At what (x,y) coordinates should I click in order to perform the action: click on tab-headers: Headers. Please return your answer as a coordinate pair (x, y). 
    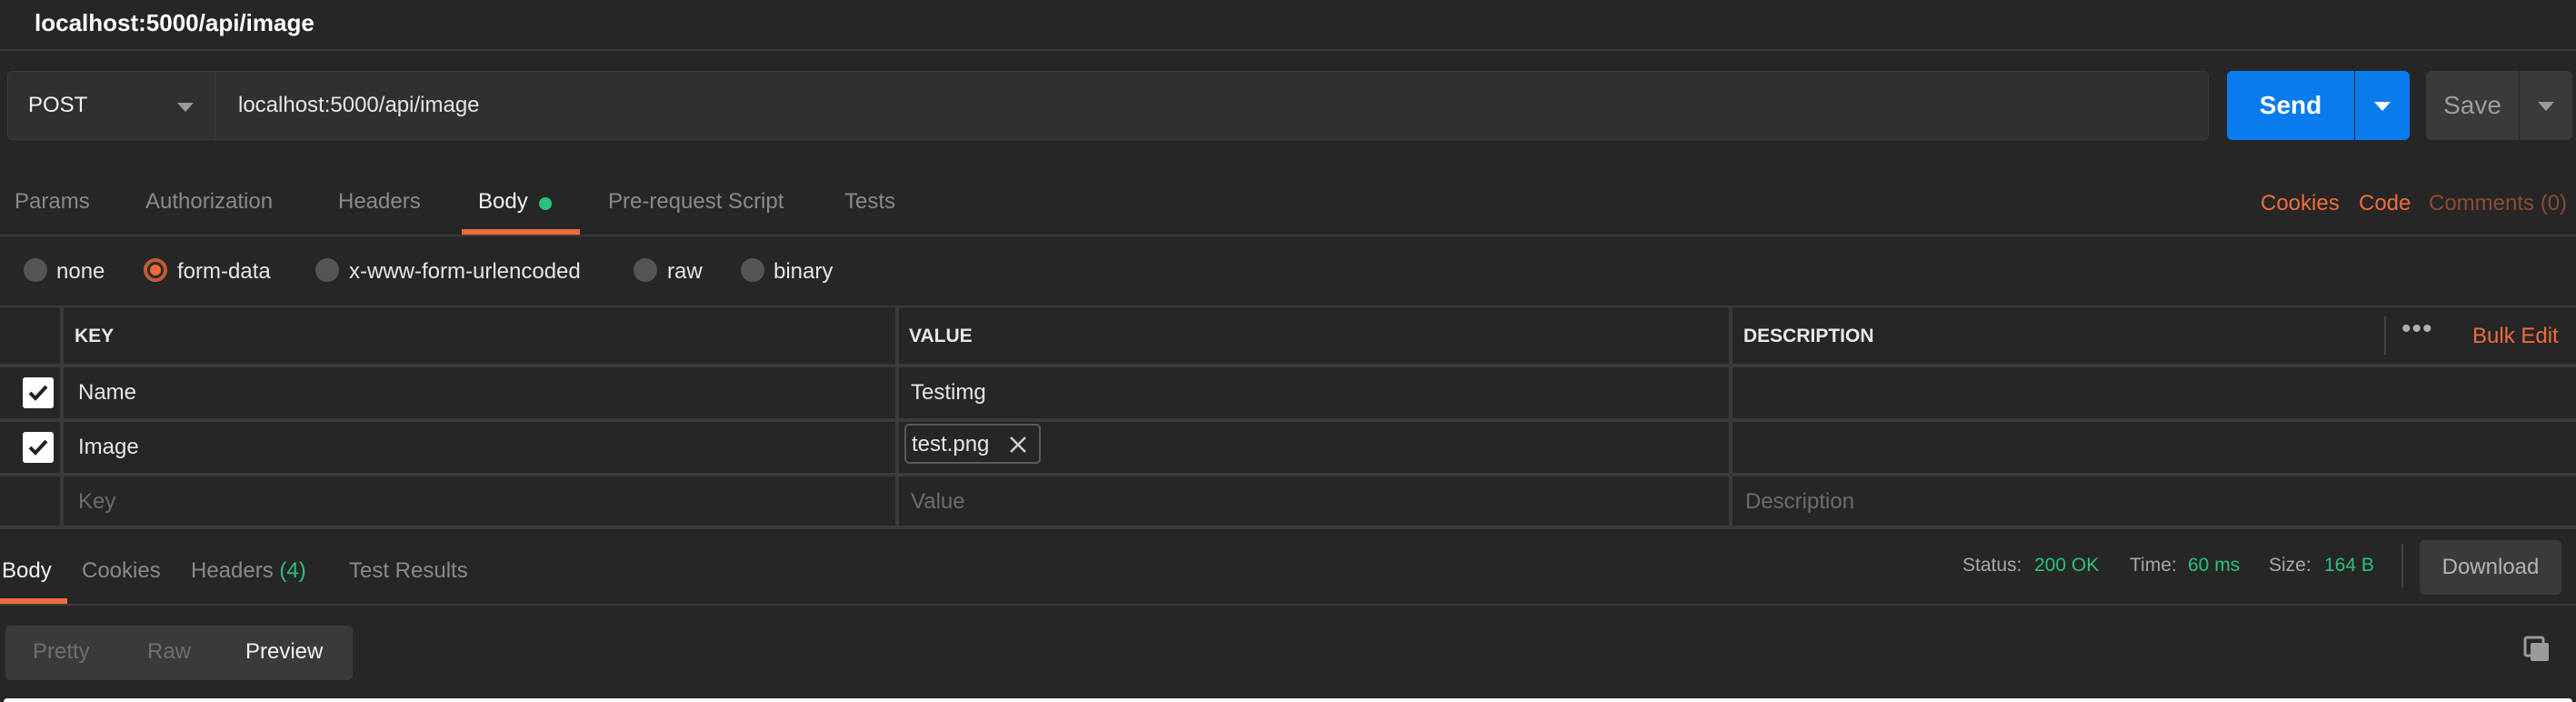
    Looking at the image, I should click on (379, 202).